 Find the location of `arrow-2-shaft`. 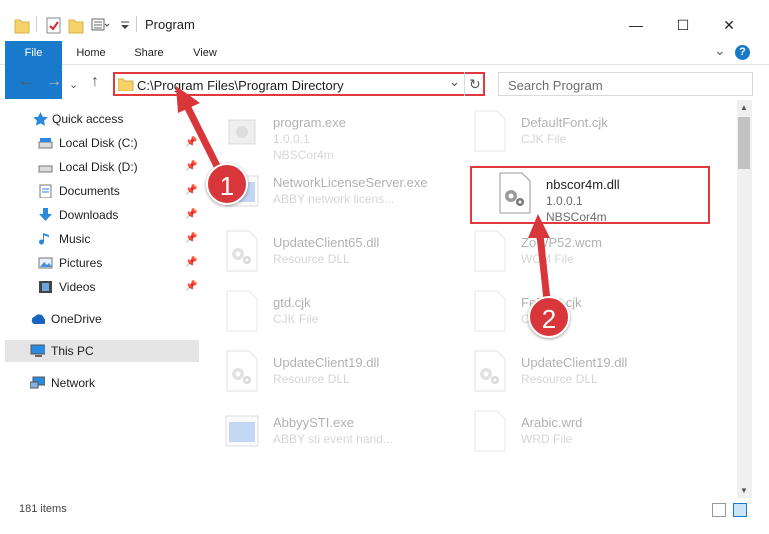

arrow-2-shaft is located at coordinates (543, 267).